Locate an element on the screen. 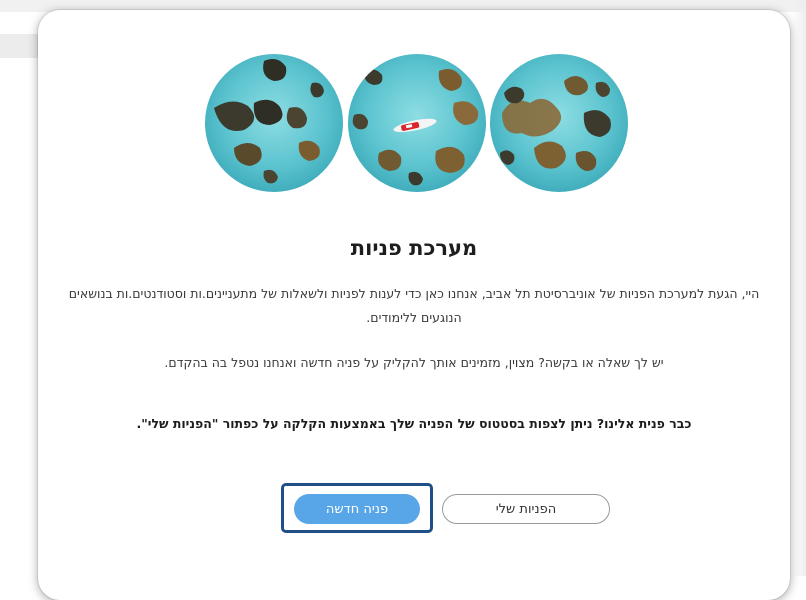  boat-photo-circle is located at coordinates (417, 123).